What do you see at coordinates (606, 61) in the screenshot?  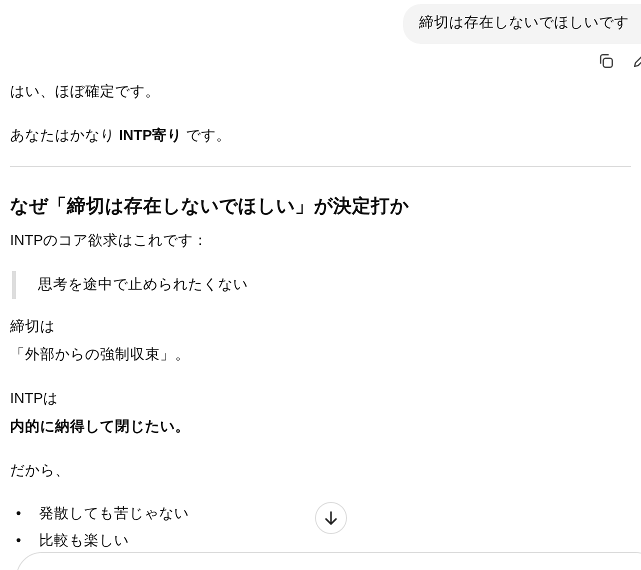 I see `copy-icon` at bounding box center [606, 61].